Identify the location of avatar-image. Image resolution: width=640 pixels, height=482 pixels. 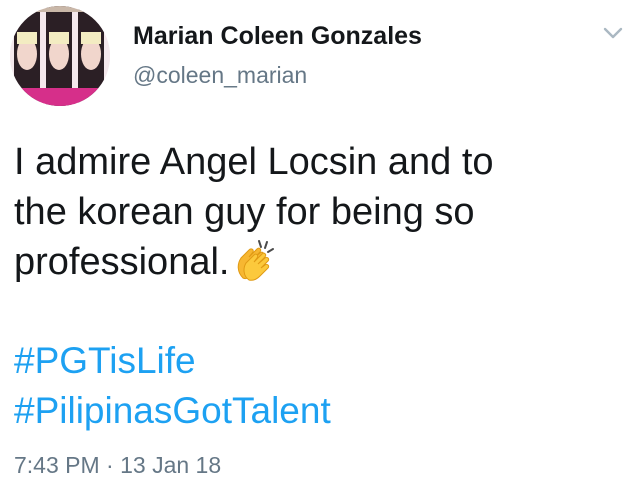
(60, 56).